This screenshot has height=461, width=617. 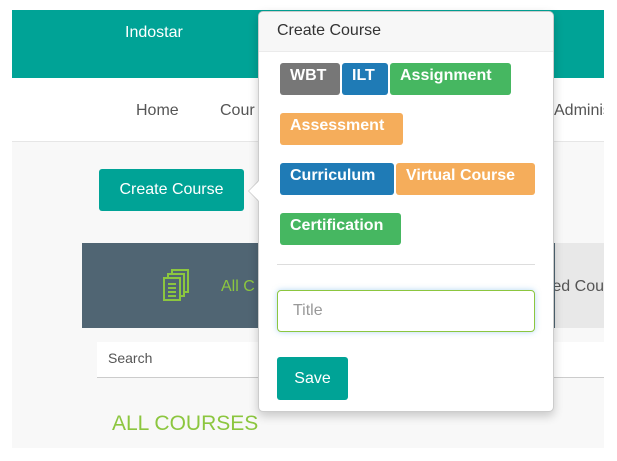 What do you see at coordinates (365, 79) in the screenshot?
I see `course-type-ilt: ILT` at bounding box center [365, 79].